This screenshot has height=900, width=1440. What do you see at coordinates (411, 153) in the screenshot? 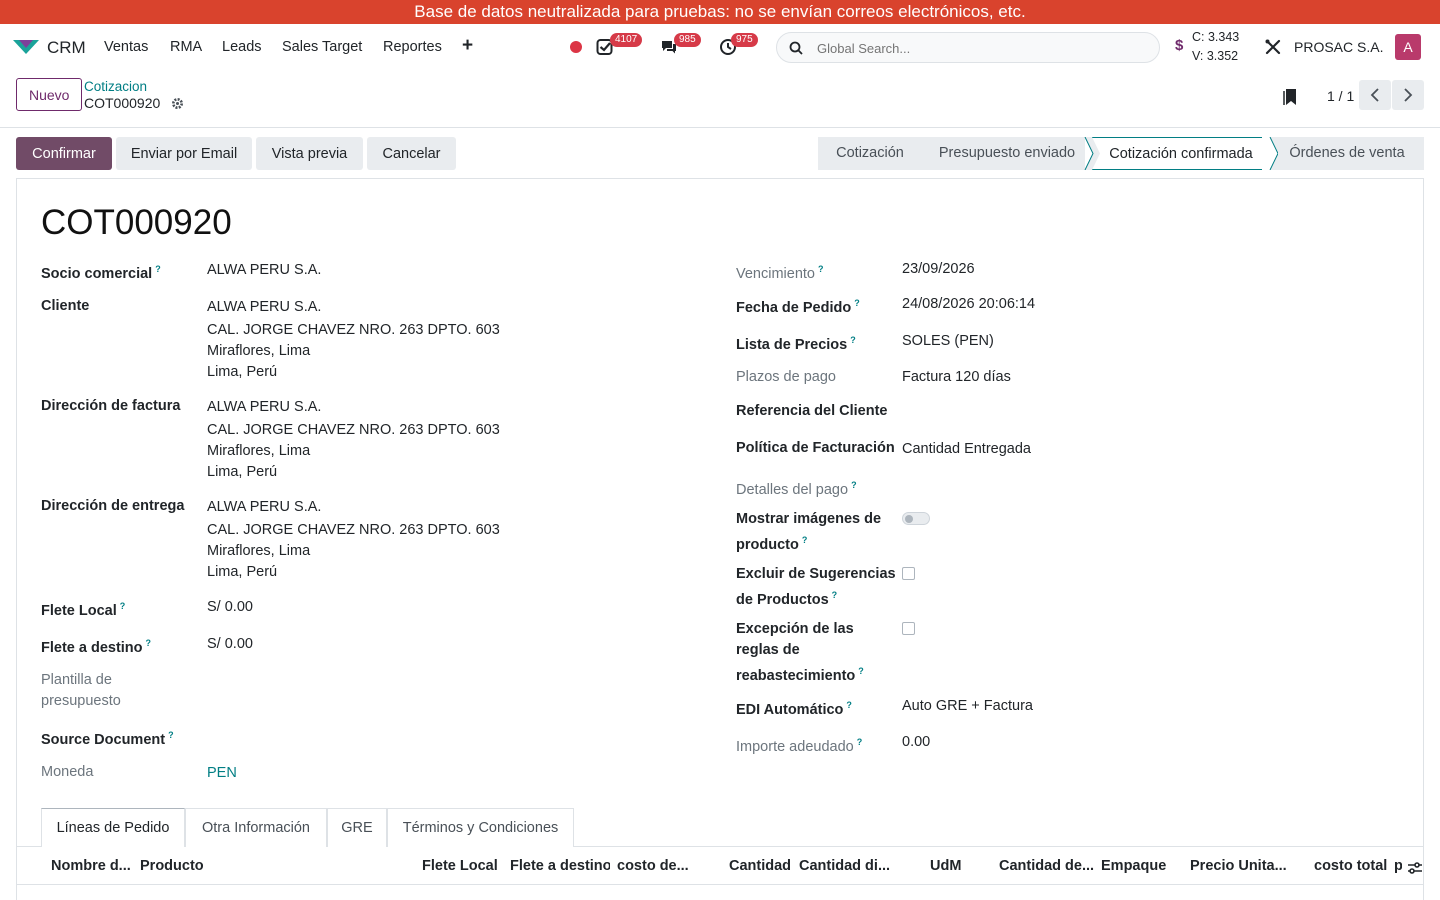
I see `cancel-button: Cancelar` at bounding box center [411, 153].